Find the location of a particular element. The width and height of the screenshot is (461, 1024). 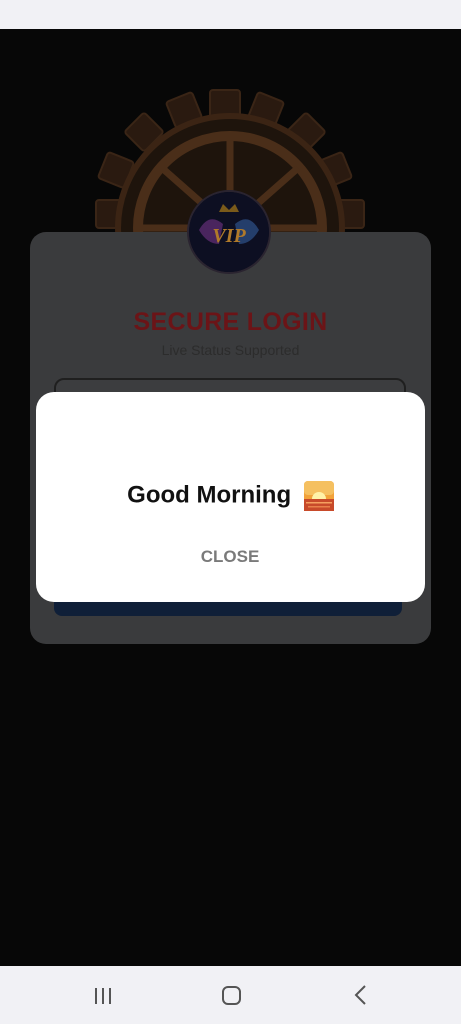

vip-logo: VIP is located at coordinates (229, 232).